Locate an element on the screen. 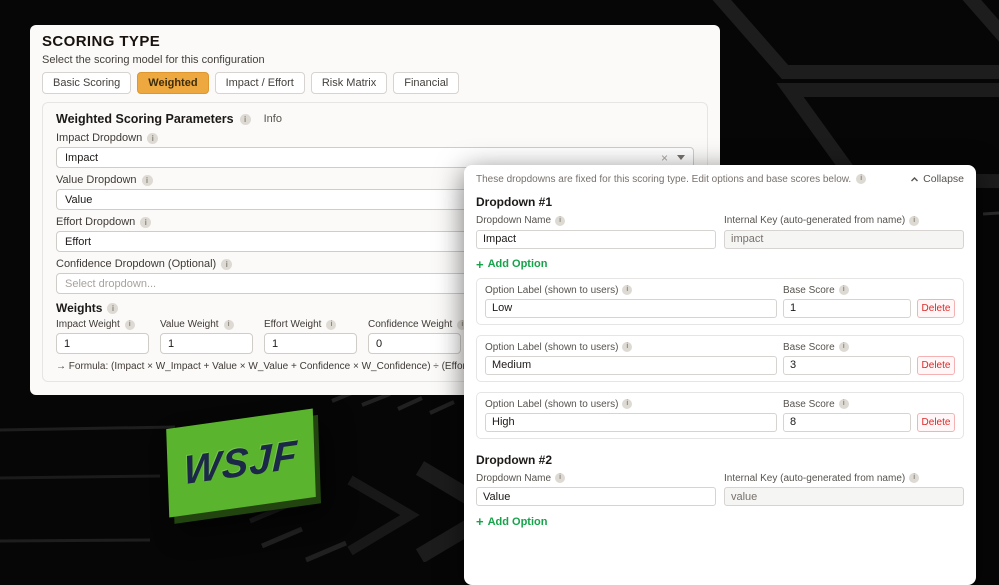 The width and height of the screenshot is (999, 585). impact-weight-input is located at coordinates (102, 343).